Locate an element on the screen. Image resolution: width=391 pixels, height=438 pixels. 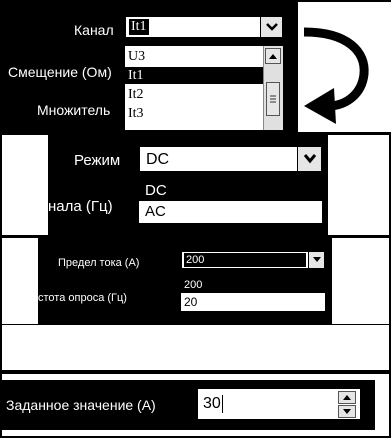
mode-selected-value: DC is located at coordinates (158, 159).